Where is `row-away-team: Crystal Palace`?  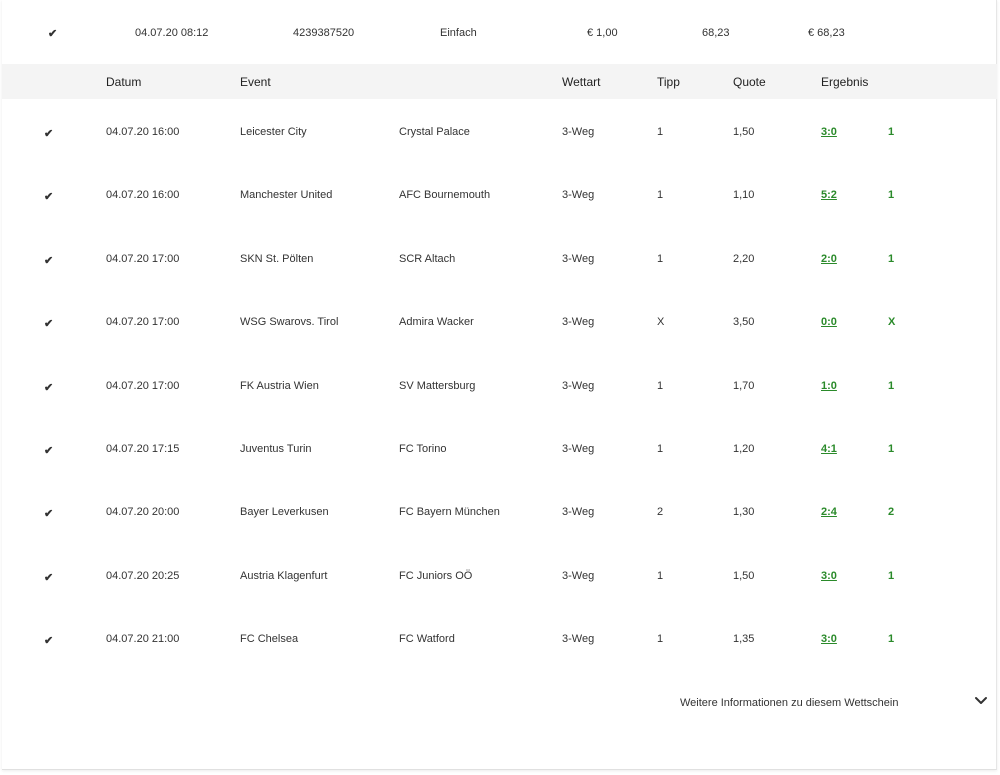 row-away-team: Crystal Palace is located at coordinates (434, 132).